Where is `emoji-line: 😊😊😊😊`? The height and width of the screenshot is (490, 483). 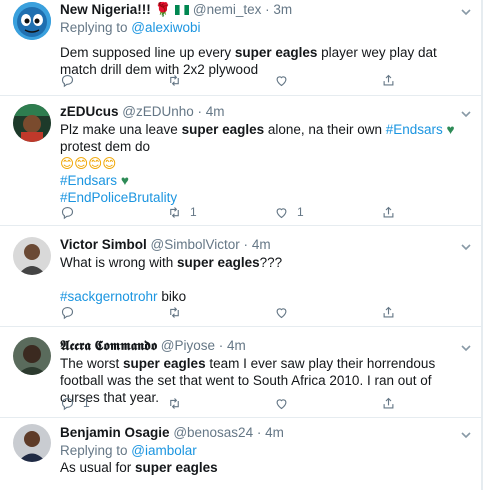
emoji-line: 😊😊😊😊 is located at coordinates (88, 163).